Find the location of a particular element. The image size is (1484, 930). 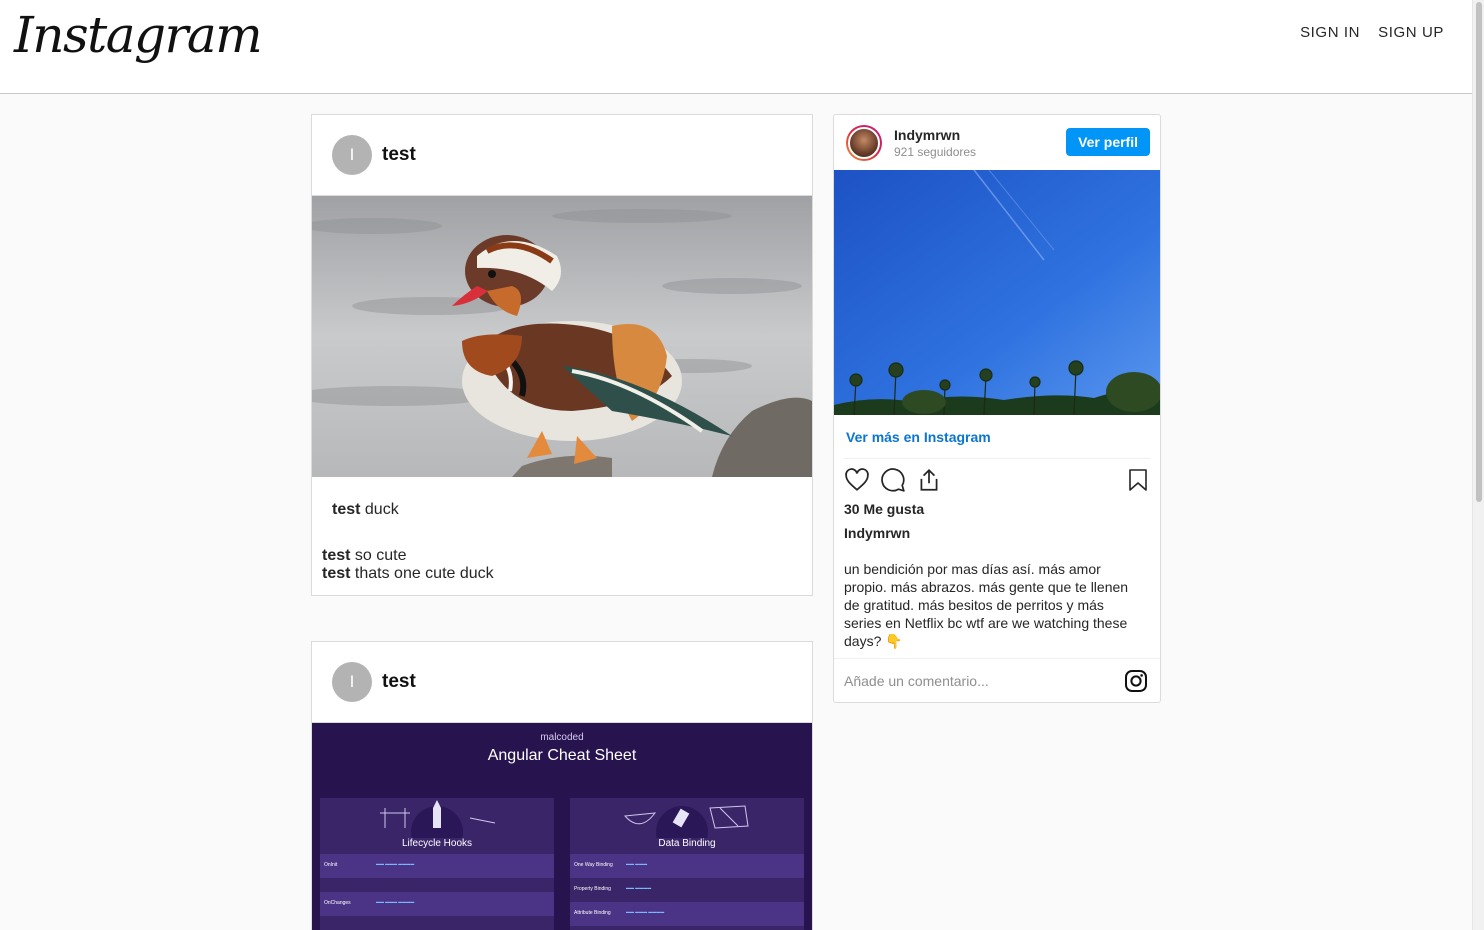

view-profile-button: Ver perfil is located at coordinates (1108, 142).